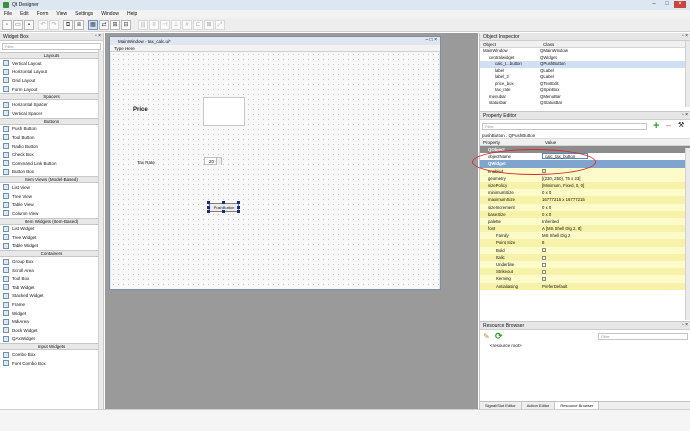 Image resolution: width=690 pixels, height=431 pixels. What do you see at coordinates (68, 25) in the screenshot?
I see `bring-to-front-icon: ⧉` at bounding box center [68, 25].